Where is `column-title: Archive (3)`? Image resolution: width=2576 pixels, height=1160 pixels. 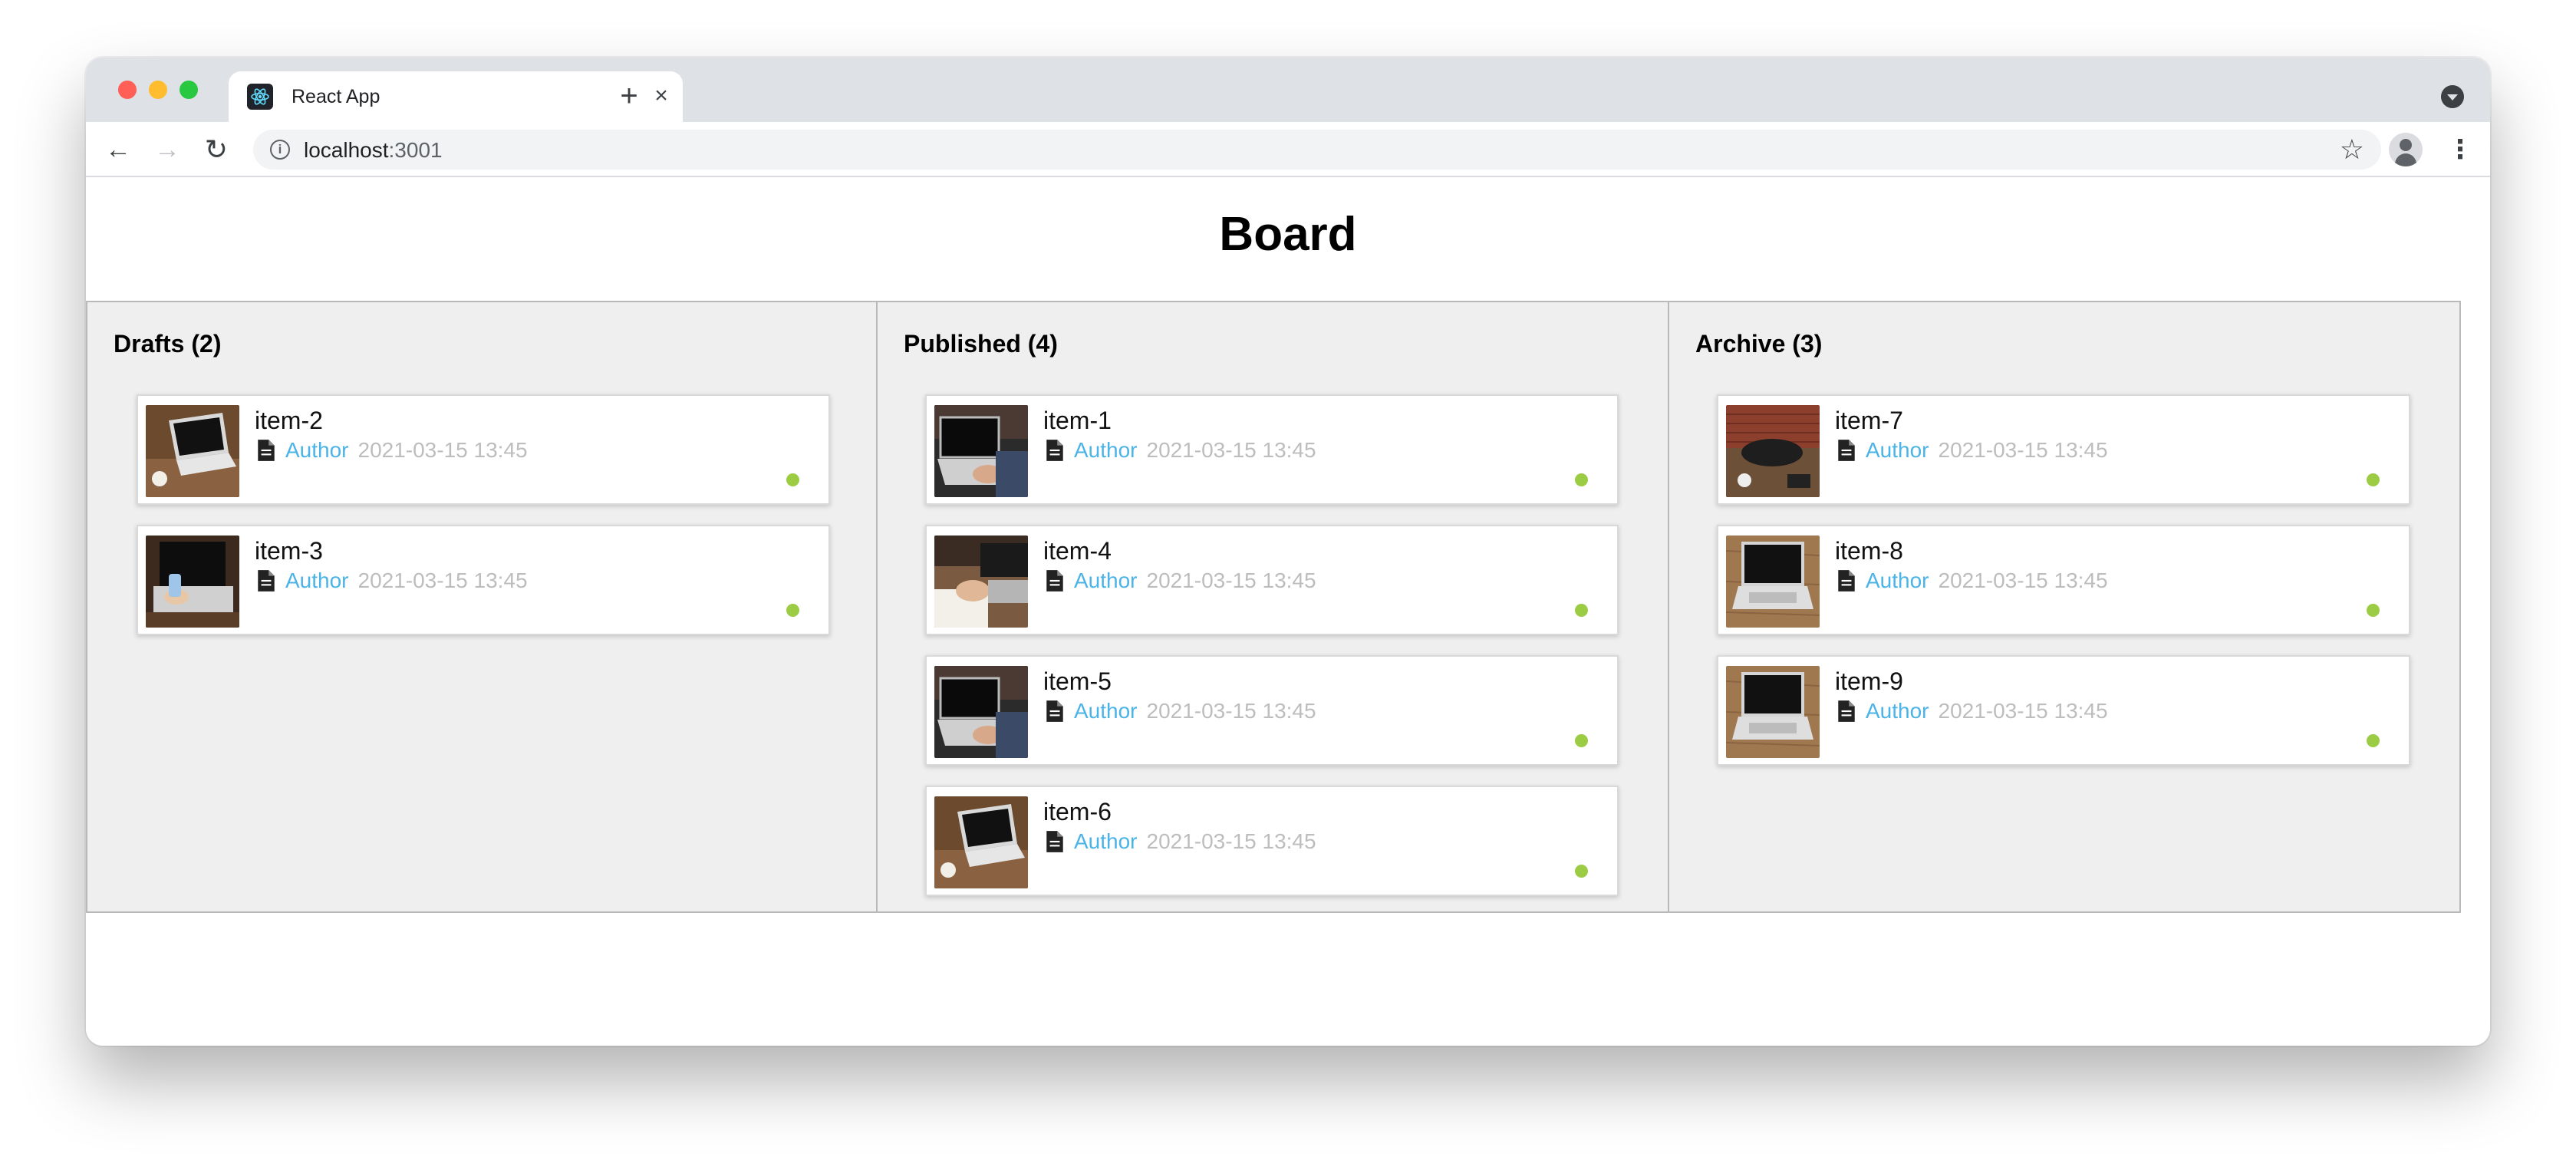 column-title: Archive (3) is located at coordinates (1759, 344).